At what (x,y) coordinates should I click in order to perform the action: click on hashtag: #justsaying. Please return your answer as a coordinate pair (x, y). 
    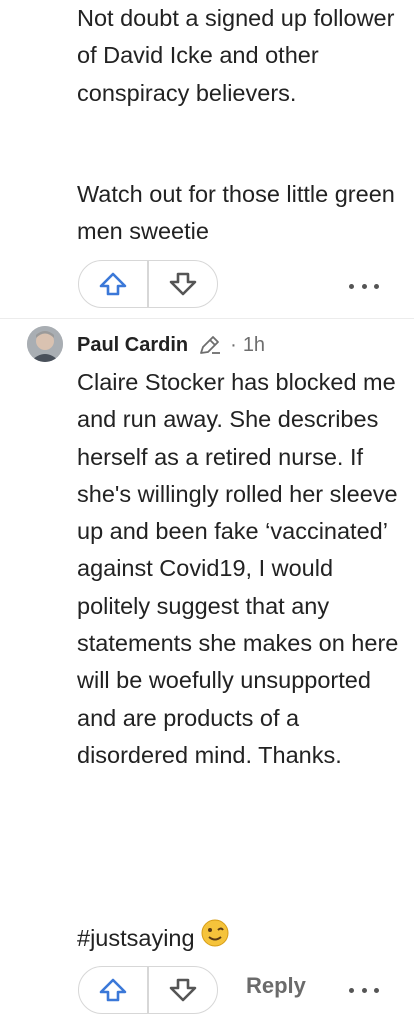
    Looking at the image, I should click on (136, 938).